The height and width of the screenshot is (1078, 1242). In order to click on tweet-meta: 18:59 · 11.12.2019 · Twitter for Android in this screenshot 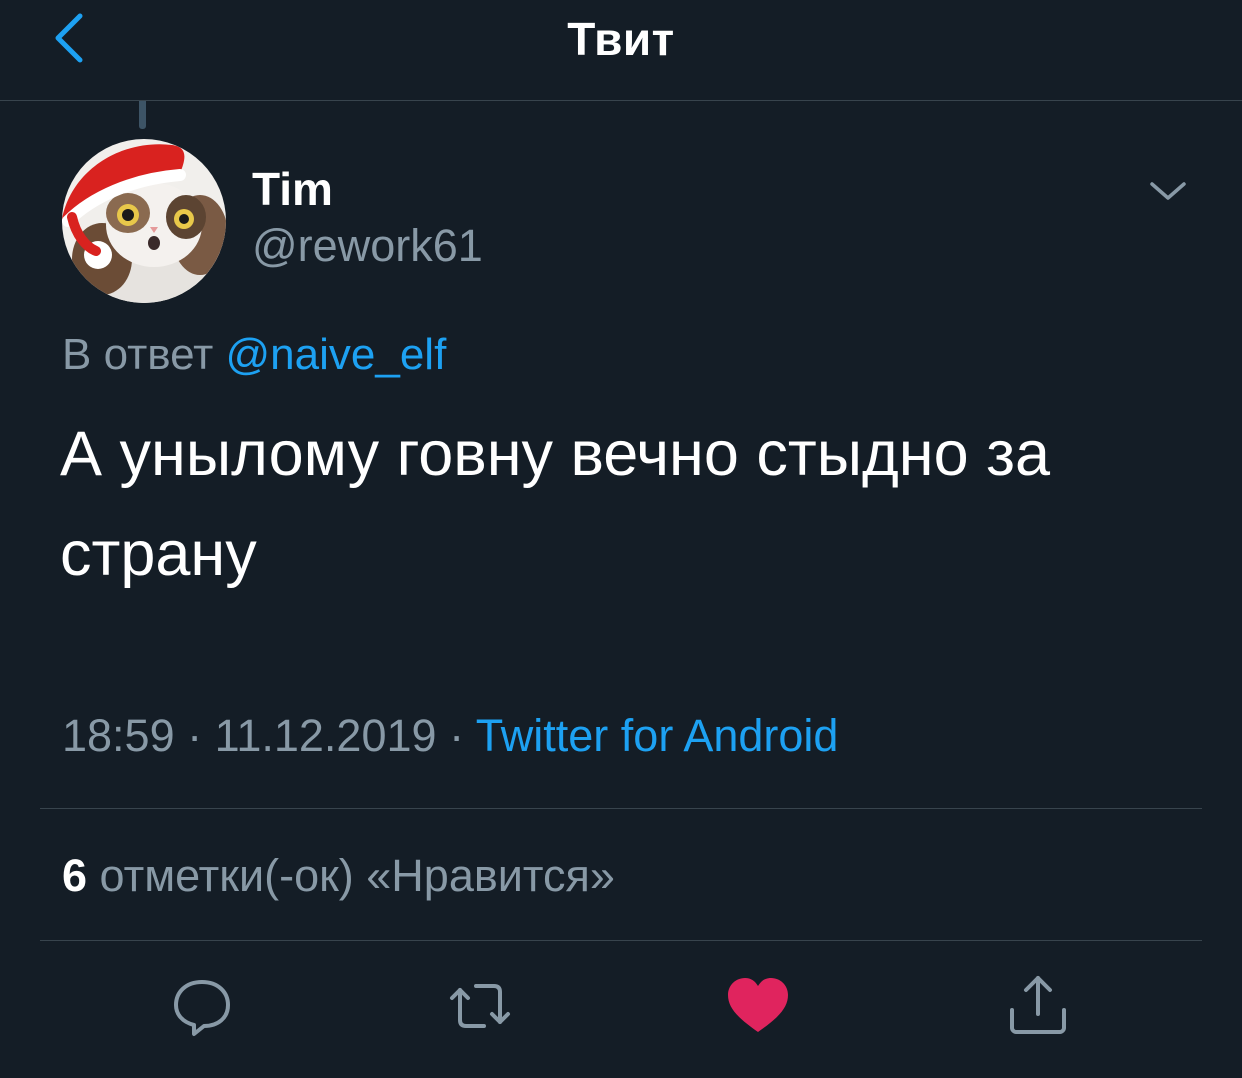, I will do `click(450, 736)`.